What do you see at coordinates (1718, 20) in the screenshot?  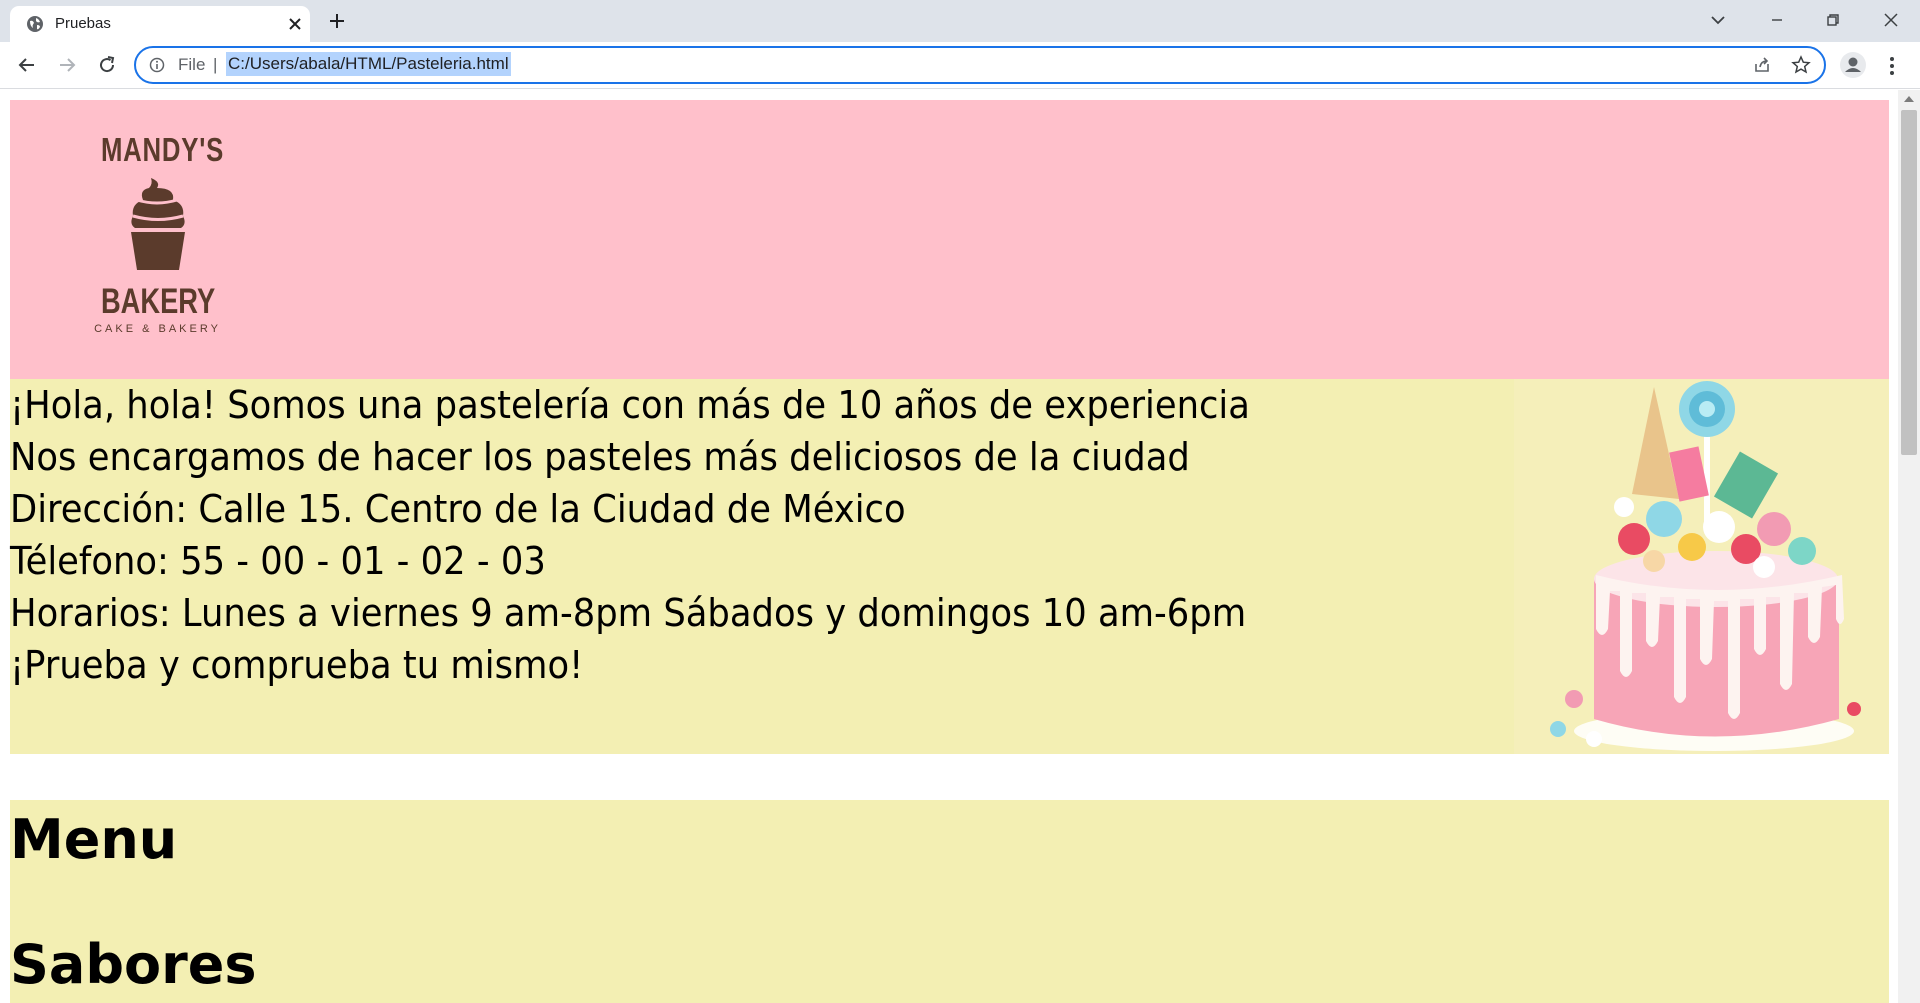 I see `tab-search-icon` at bounding box center [1718, 20].